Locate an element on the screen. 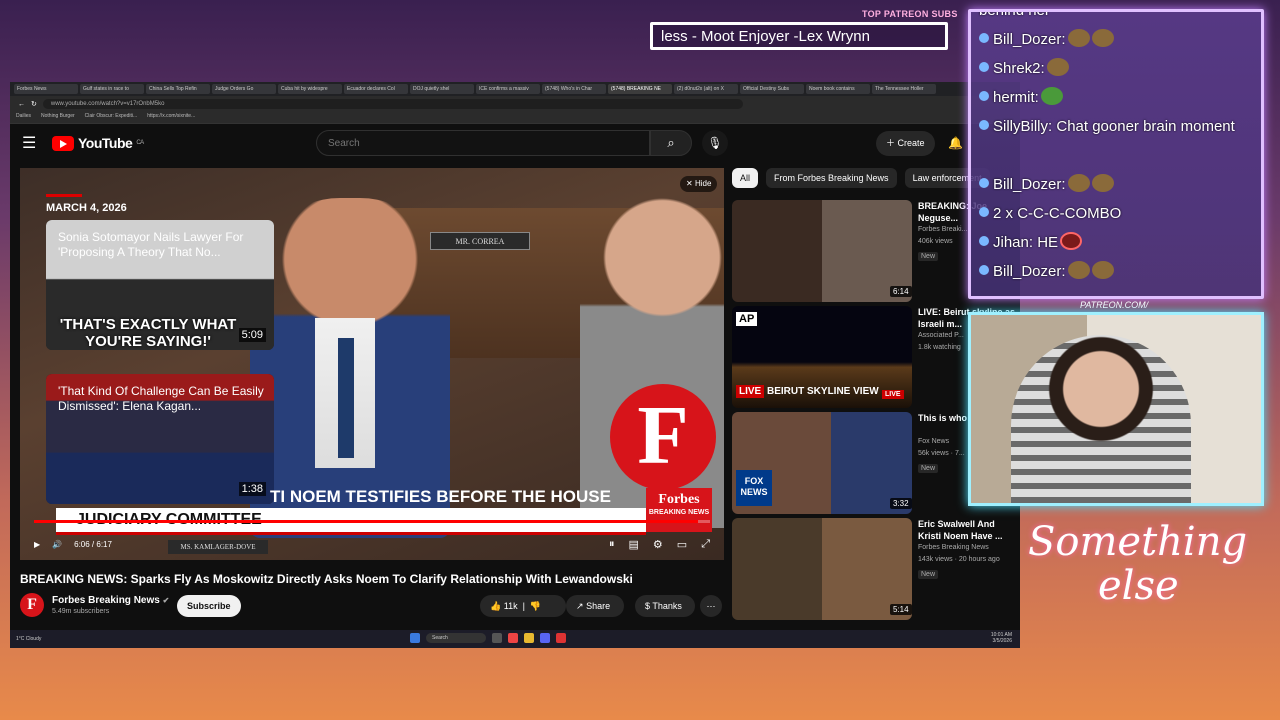 The image size is (1280, 720). back-icon: ← is located at coordinates (21, 104).